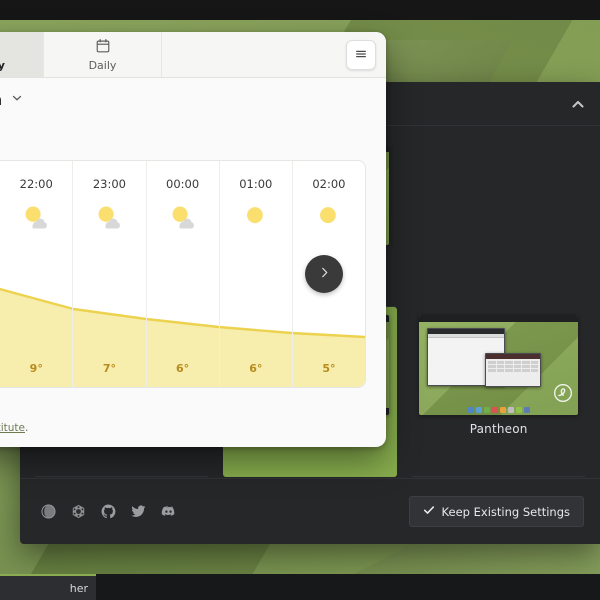 The height and width of the screenshot is (600, 600). What do you see at coordinates (78, 588) in the screenshot?
I see `taskbar-item-label: her` at bounding box center [78, 588].